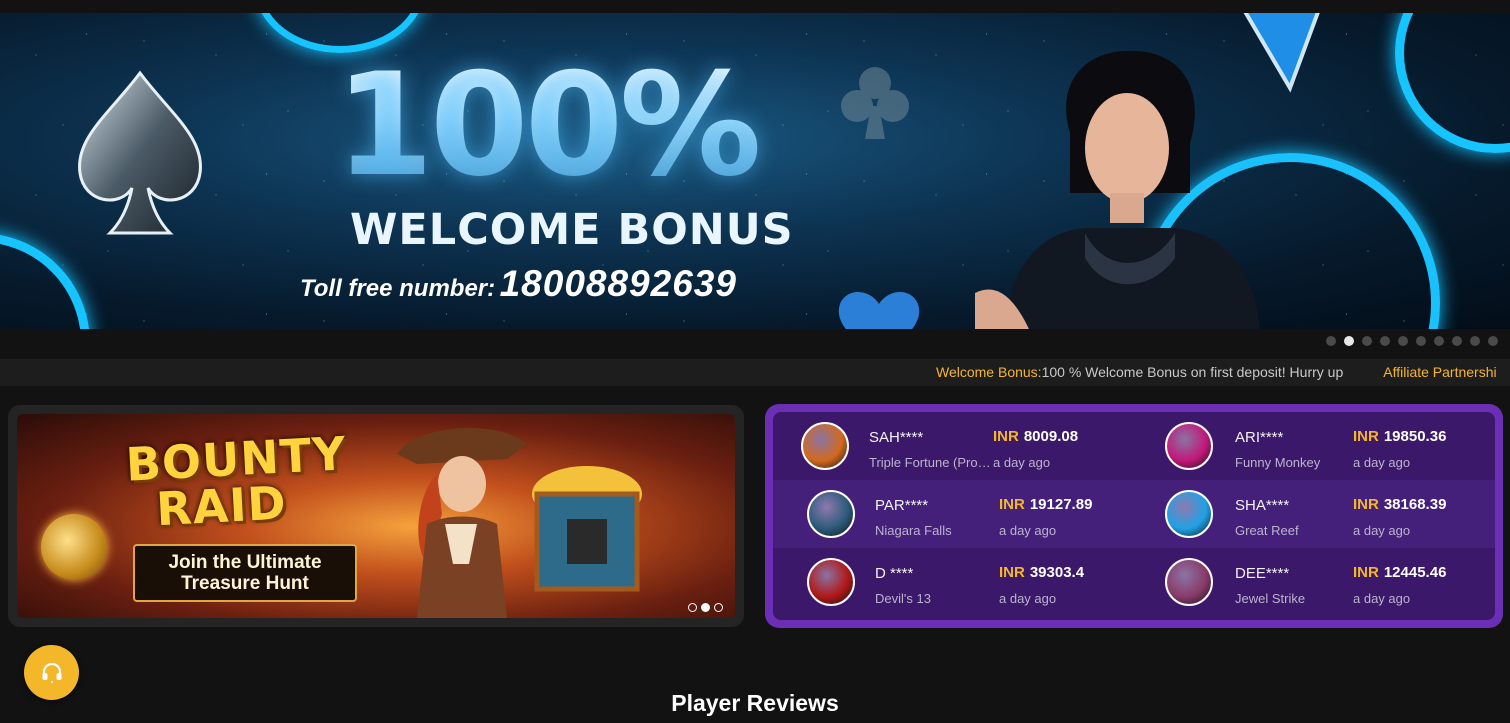 The width and height of the screenshot is (1510, 723). I want to click on winner-name: SHA****, so click(1262, 505).